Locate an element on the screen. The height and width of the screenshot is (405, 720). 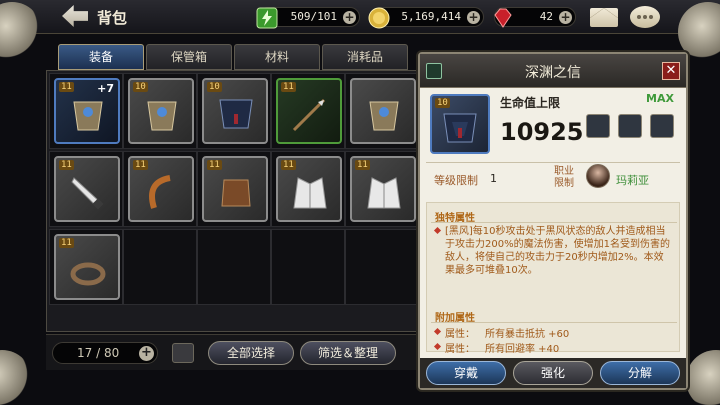
chat-bubble-icon is located at coordinates (645, 17).